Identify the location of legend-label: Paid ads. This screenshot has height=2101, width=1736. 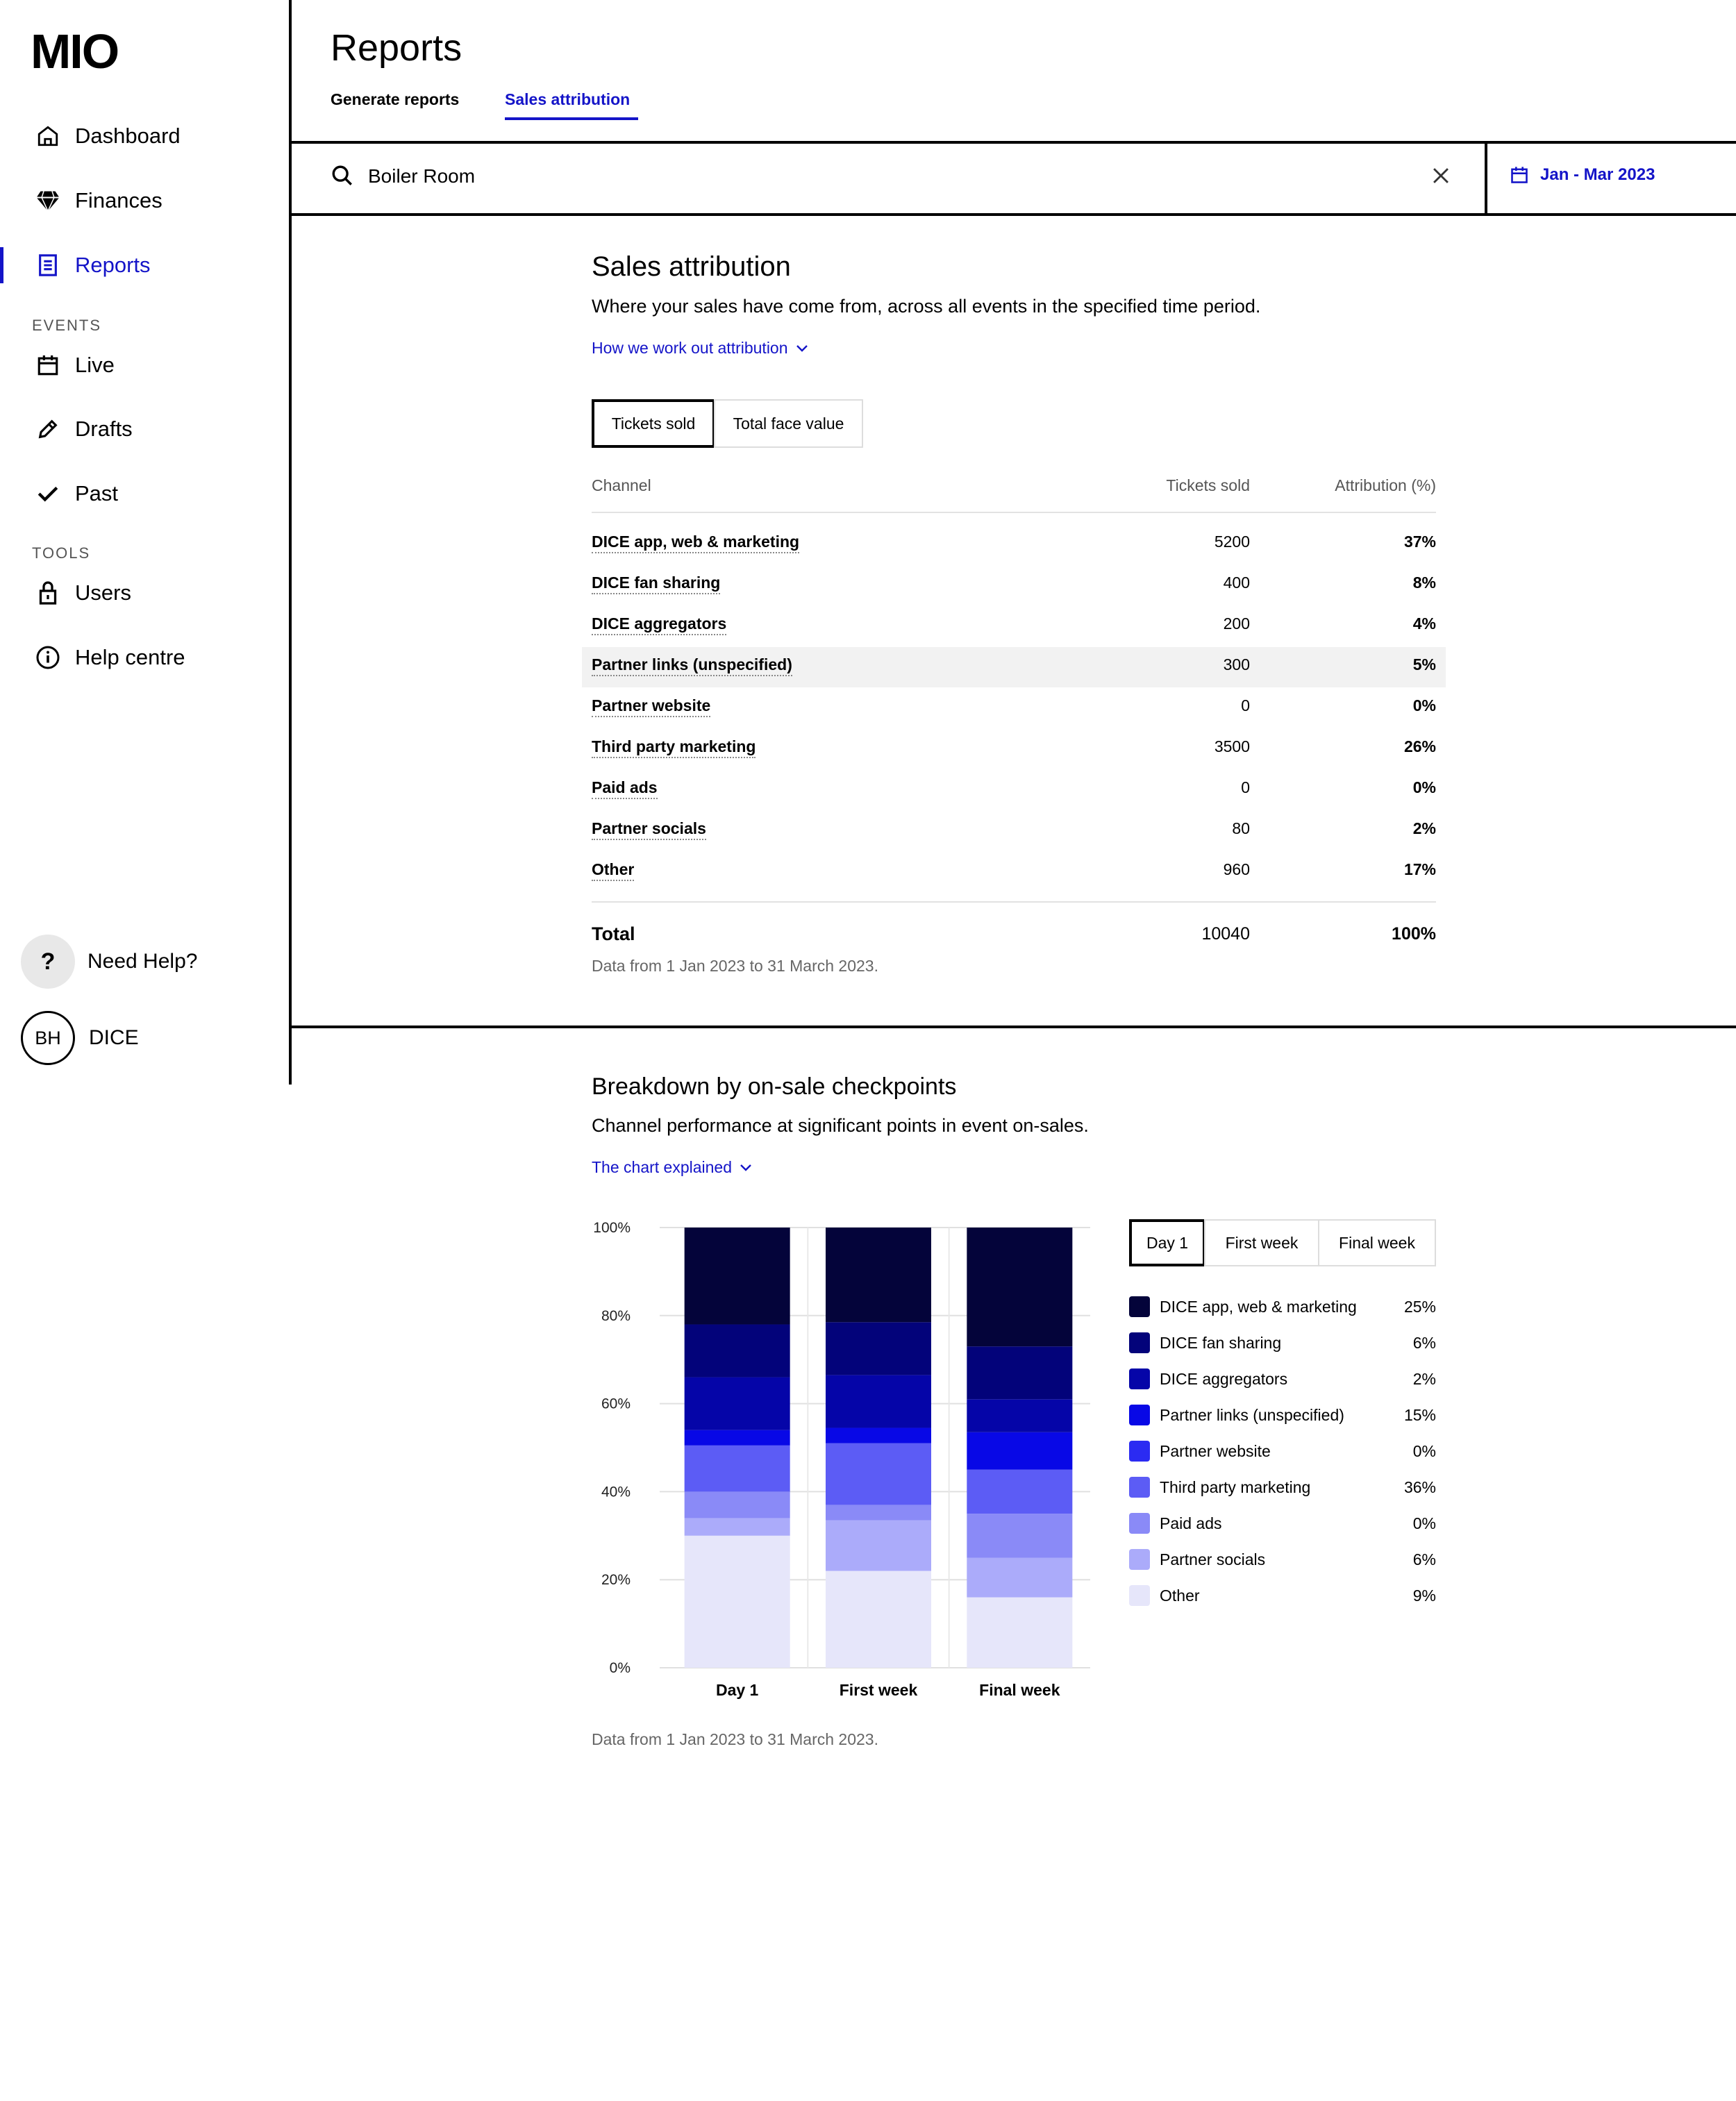
(1191, 1523).